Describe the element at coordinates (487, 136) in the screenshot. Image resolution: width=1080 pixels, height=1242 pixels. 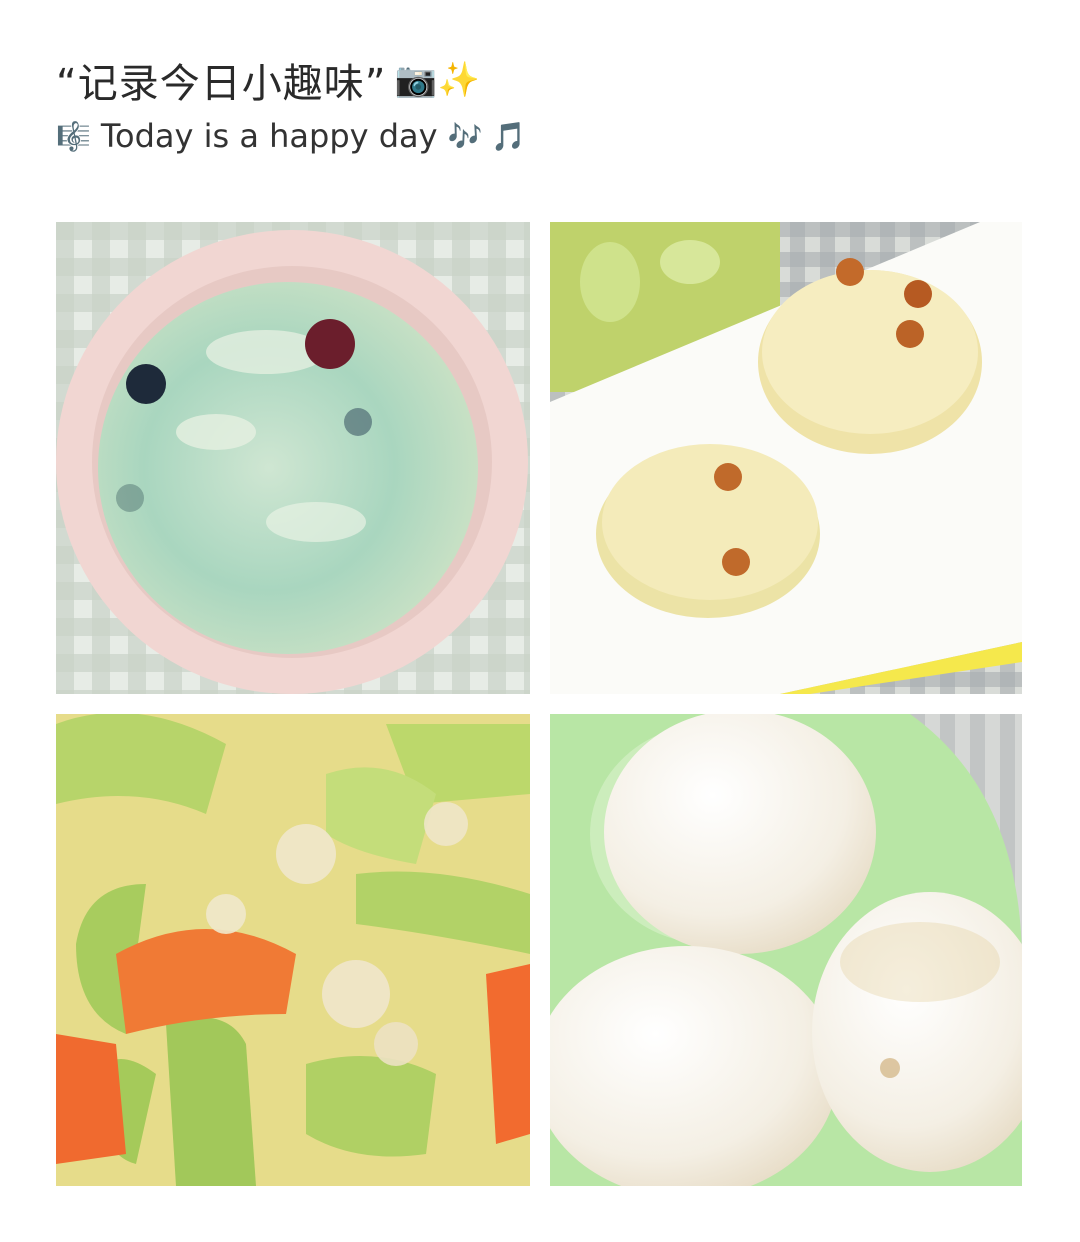
I see `music-notes-icon: 🎶 🎵` at that location.